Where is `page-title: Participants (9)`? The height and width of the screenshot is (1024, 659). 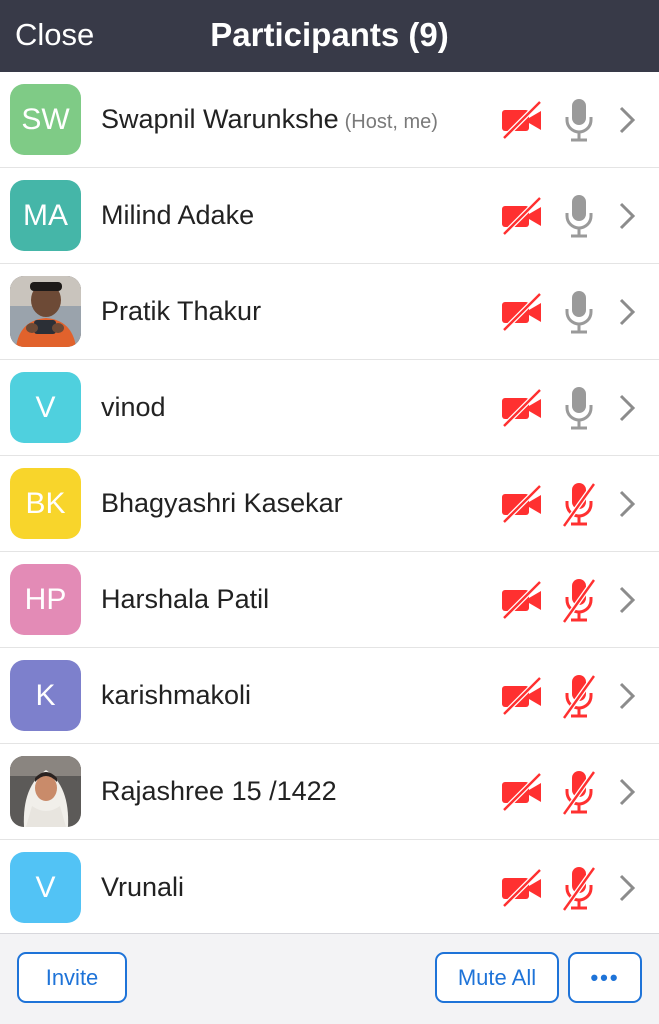 page-title: Participants (9) is located at coordinates (329, 34).